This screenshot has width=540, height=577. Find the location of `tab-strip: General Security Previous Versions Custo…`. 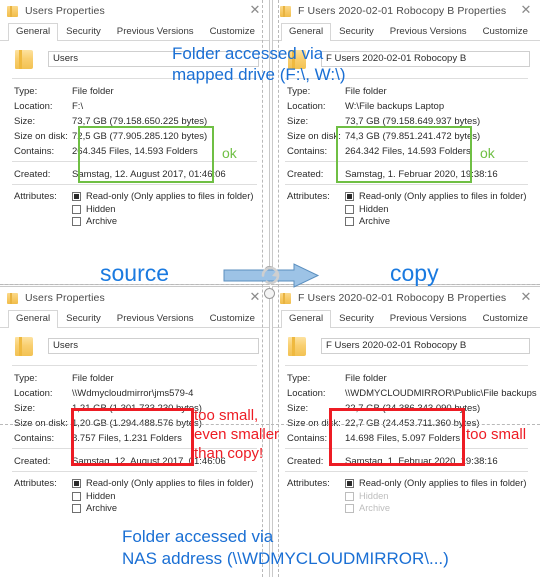

tab-strip: General Security Previous Versions Custo… is located at coordinates (134, 318).